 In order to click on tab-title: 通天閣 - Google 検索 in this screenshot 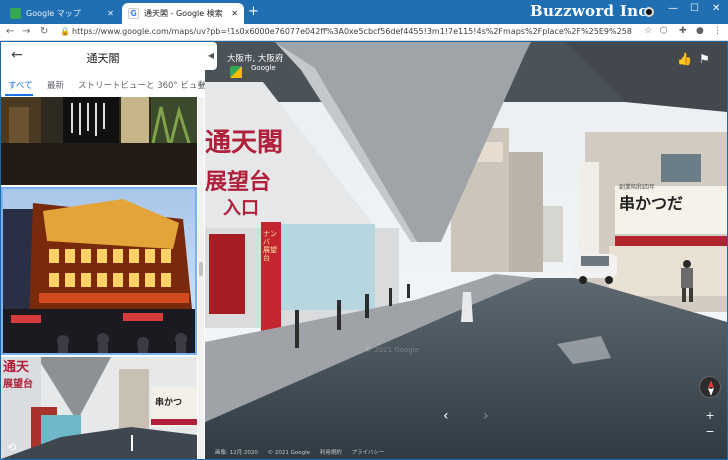, I will do `click(183, 13)`.